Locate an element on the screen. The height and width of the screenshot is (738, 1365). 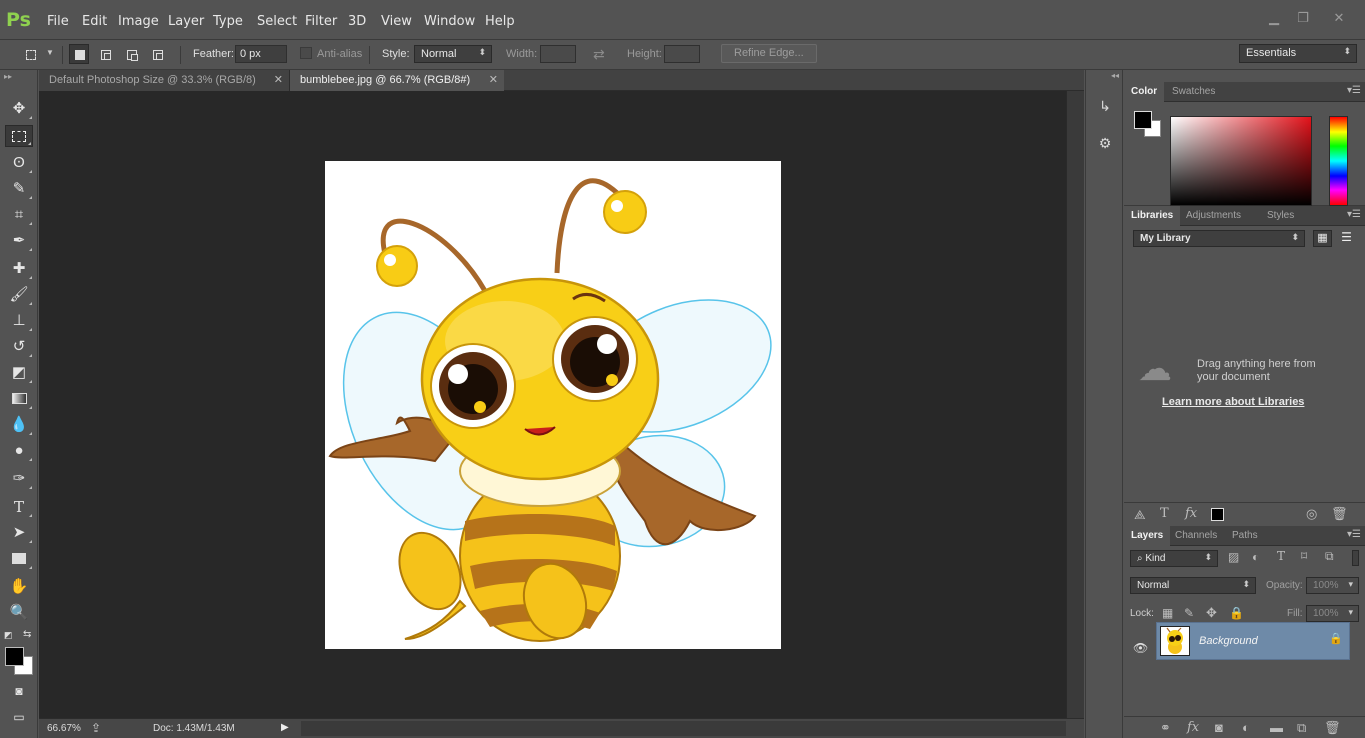
tool-preset-picker is located at coordinates (30, 54).